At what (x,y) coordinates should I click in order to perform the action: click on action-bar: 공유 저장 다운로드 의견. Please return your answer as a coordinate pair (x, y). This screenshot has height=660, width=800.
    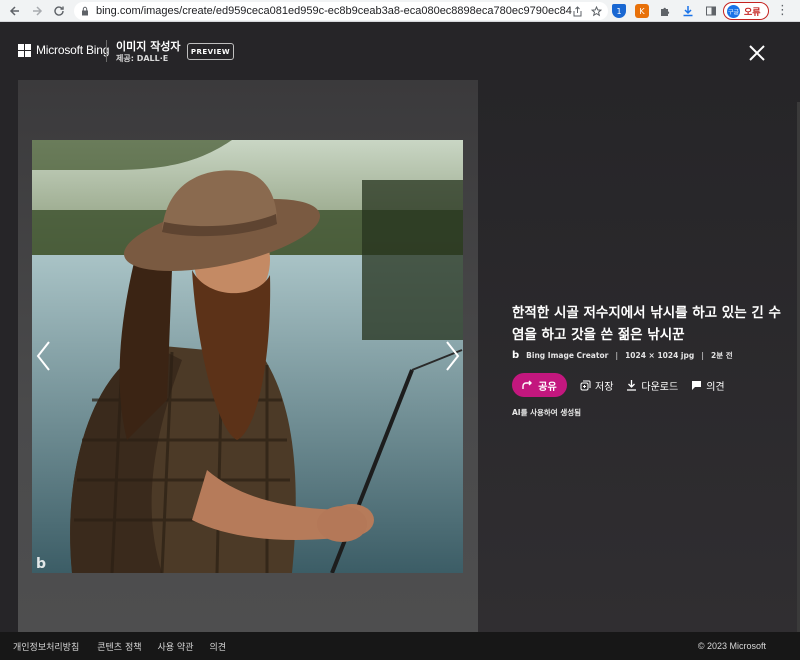
    Looking at the image, I should click on (618, 385).